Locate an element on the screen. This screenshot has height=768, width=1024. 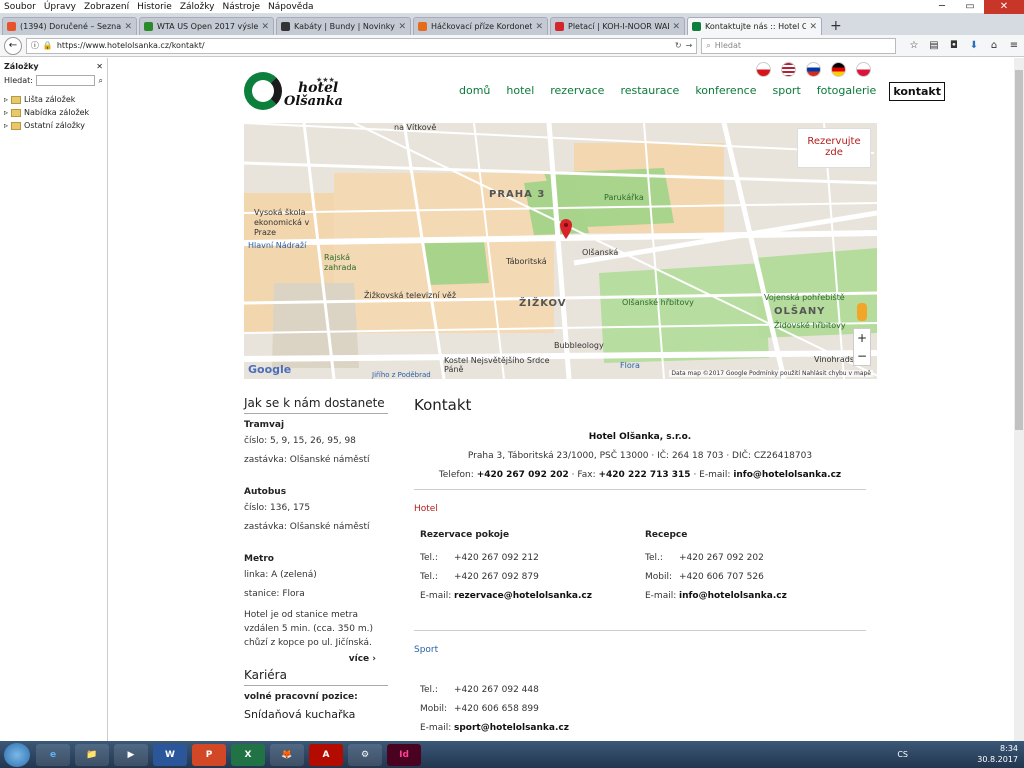
back-button: ← is located at coordinates (13, 45).